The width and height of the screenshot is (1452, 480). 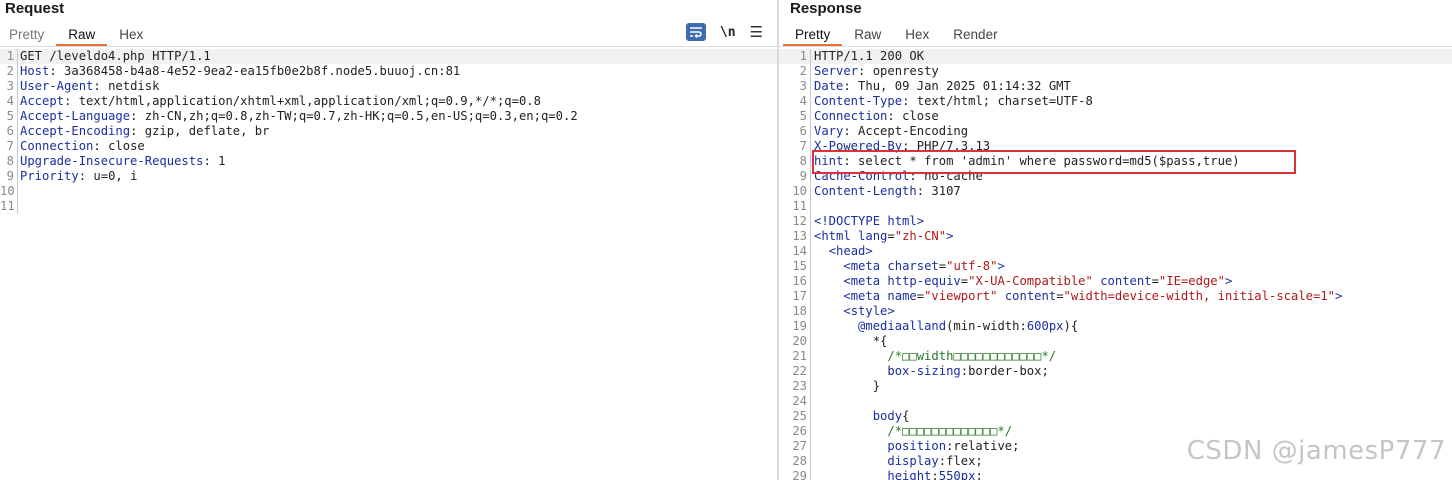 I want to click on wrap-icon, so click(x=695, y=32).